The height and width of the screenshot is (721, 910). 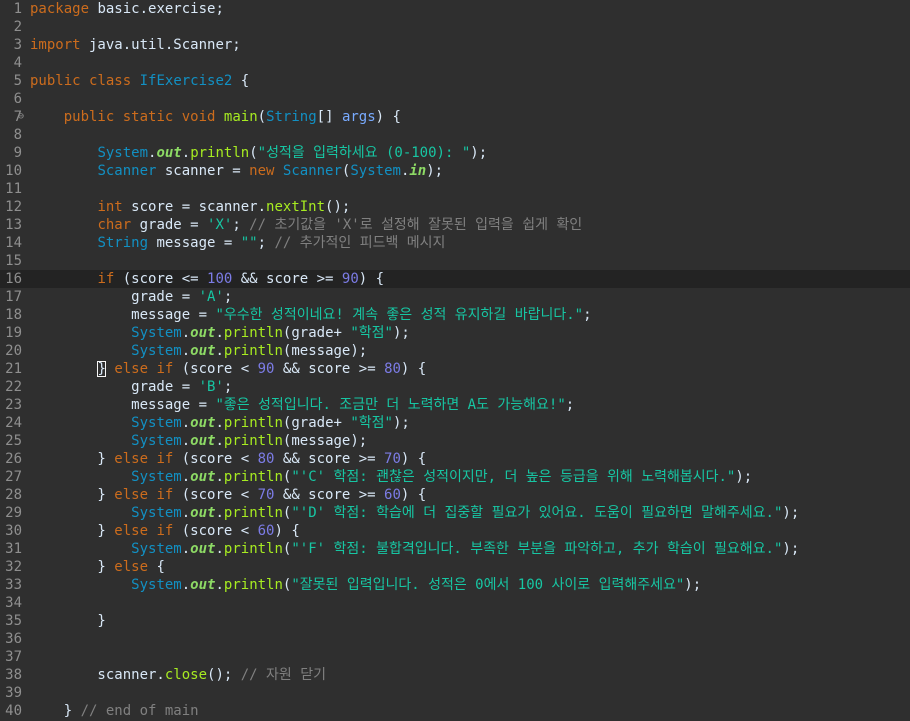 What do you see at coordinates (455, 189) in the screenshot?
I see `code-line: 11` at bounding box center [455, 189].